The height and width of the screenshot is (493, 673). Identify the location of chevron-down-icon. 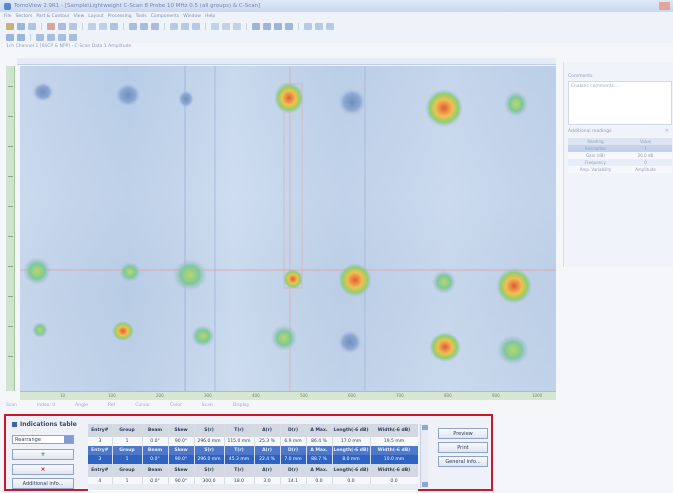
(68, 439).